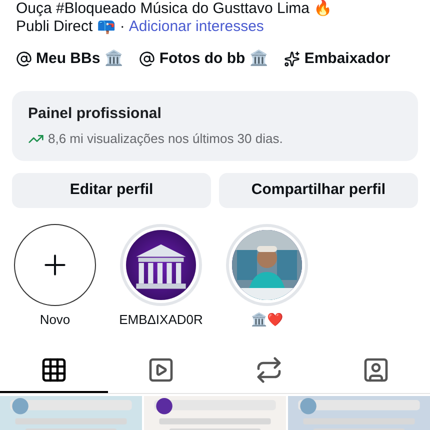 The width and height of the screenshot is (430, 430). What do you see at coordinates (196, 27) in the screenshot?
I see `add-interests-link: Adicionar interesses` at bounding box center [196, 27].